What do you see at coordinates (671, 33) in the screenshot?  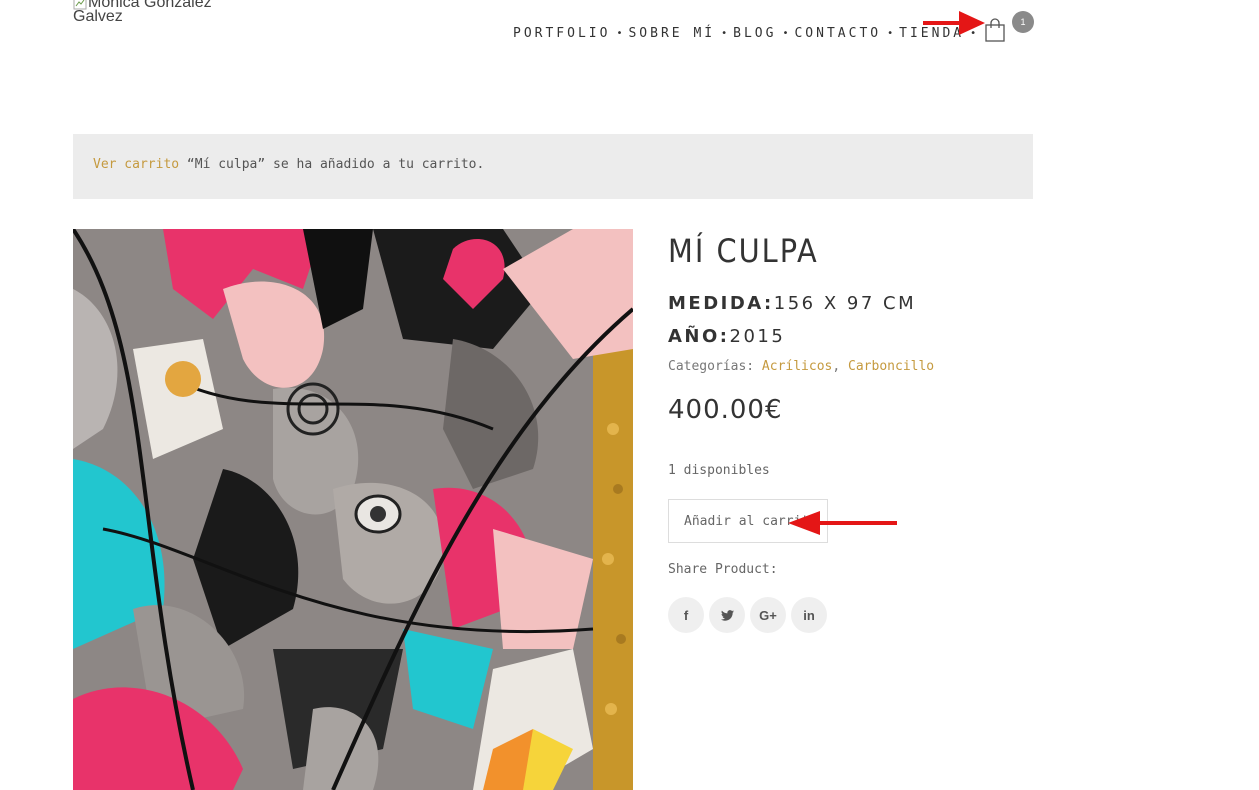 I see `nav-sobre-mi: SOBRE MÍ` at bounding box center [671, 33].